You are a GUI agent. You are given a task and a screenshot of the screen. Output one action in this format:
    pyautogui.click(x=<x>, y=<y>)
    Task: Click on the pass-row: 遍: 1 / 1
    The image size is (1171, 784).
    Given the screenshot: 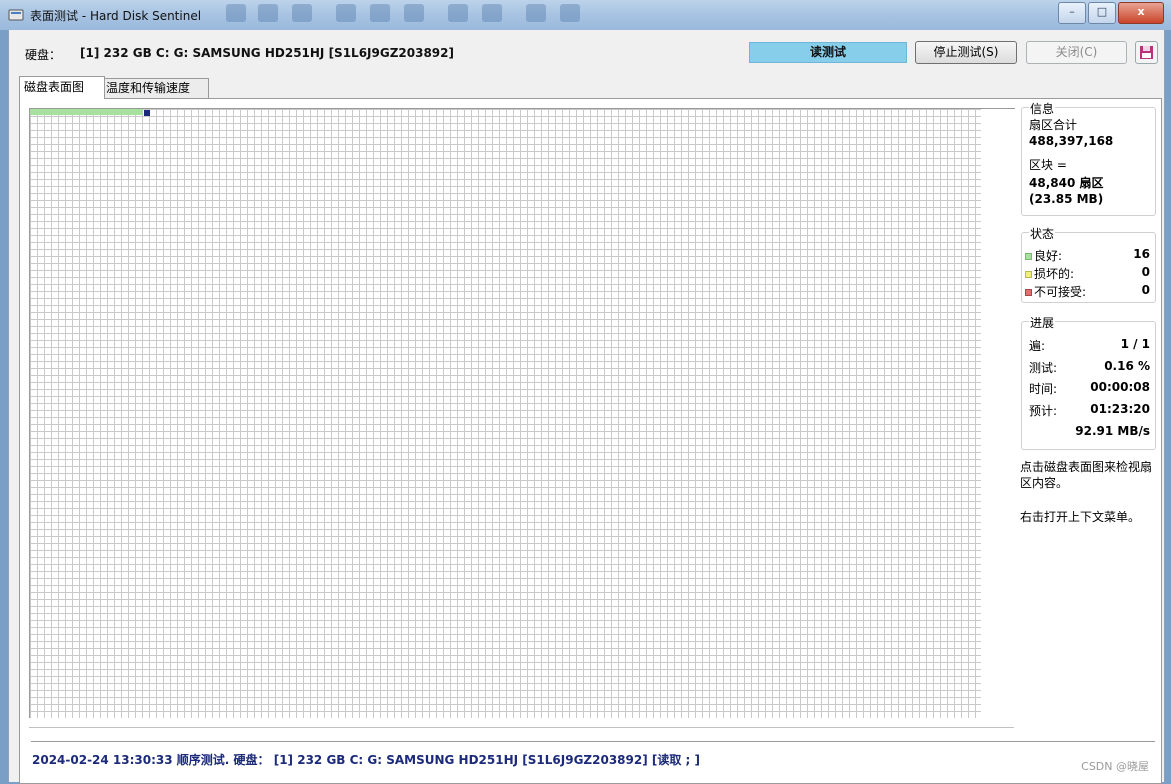 What is the action you would take?
    pyautogui.click(x=1089, y=345)
    